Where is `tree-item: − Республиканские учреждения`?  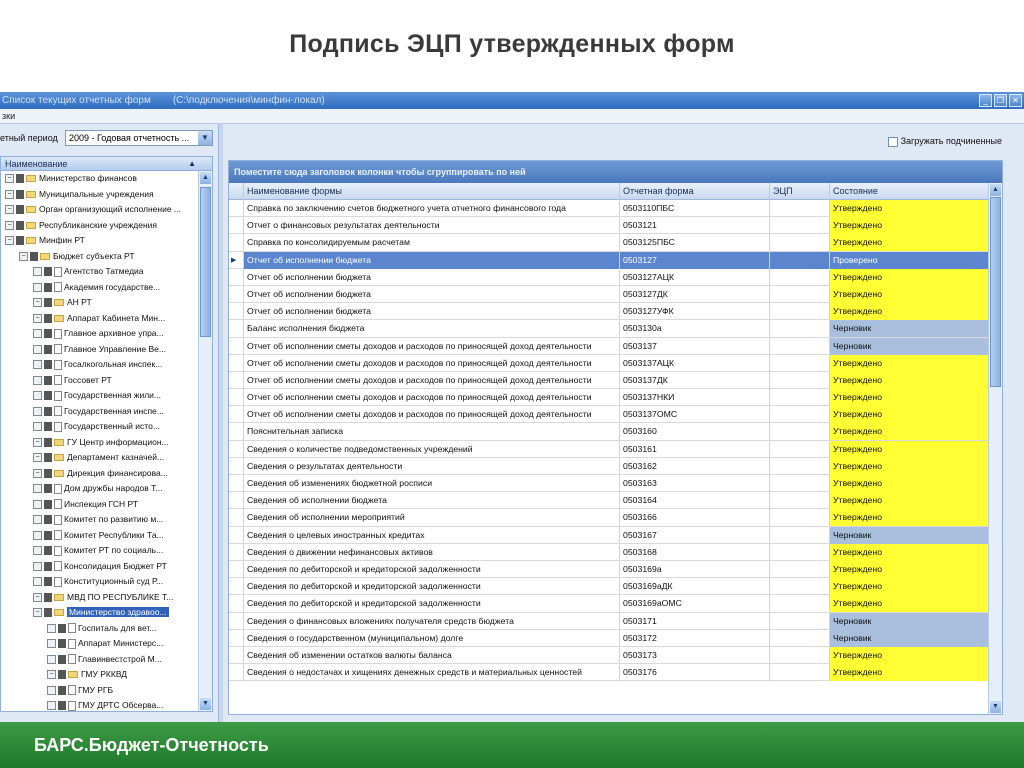 tree-item: − Республиканские учреждения is located at coordinates (100, 226).